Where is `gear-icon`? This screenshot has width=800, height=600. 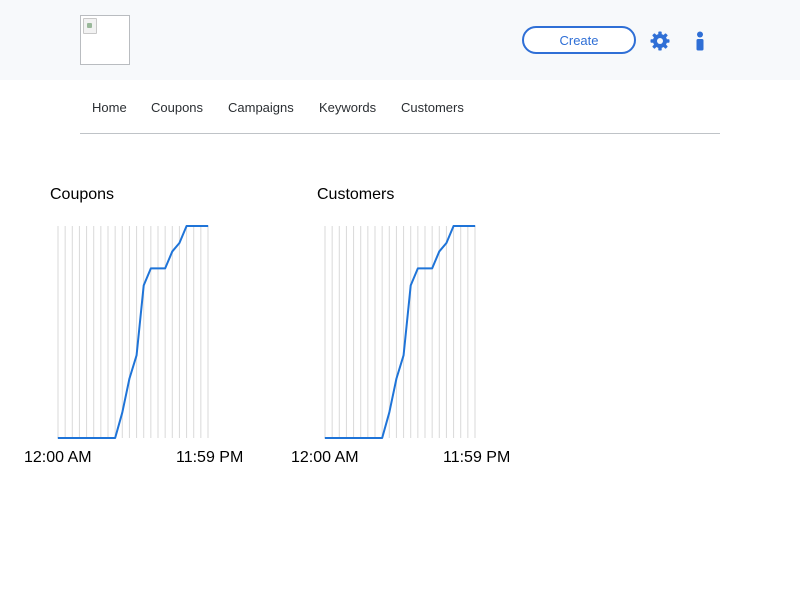 gear-icon is located at coordinates (660, 41).